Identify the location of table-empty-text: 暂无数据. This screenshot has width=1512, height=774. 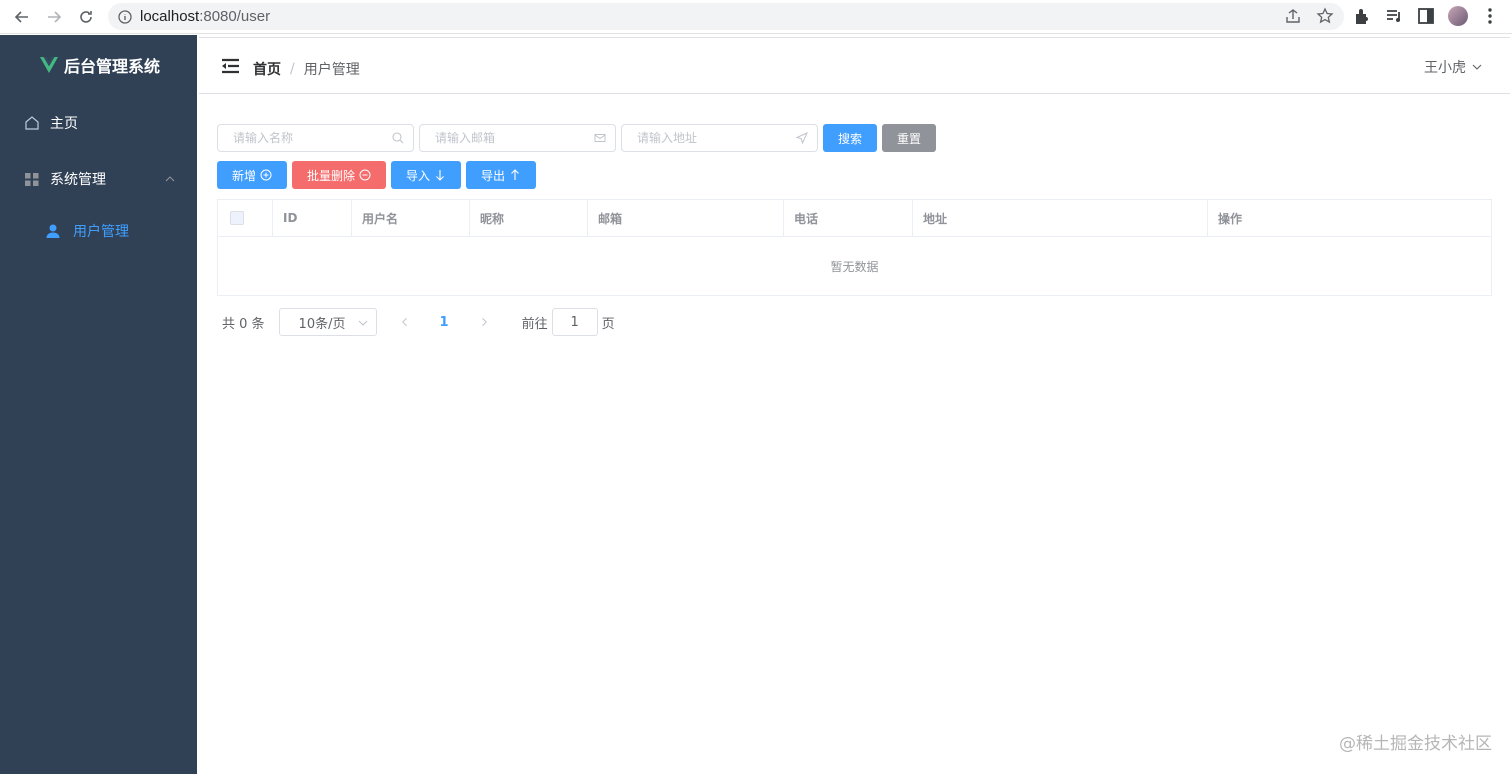
(854, 266).